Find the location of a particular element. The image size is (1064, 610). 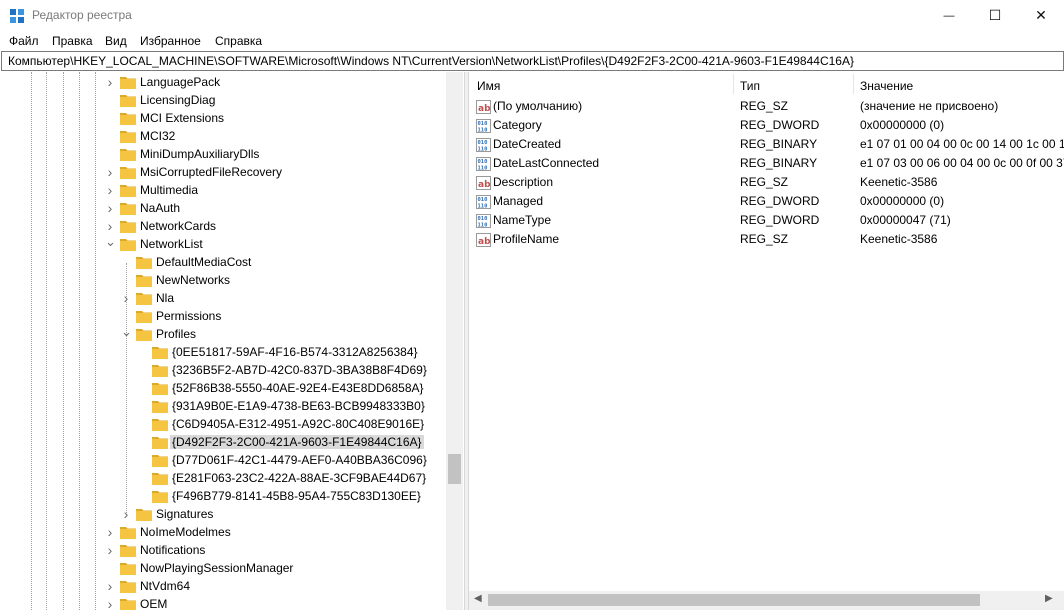

menu-favorites: Избранное is located at coordinates (170, 41).